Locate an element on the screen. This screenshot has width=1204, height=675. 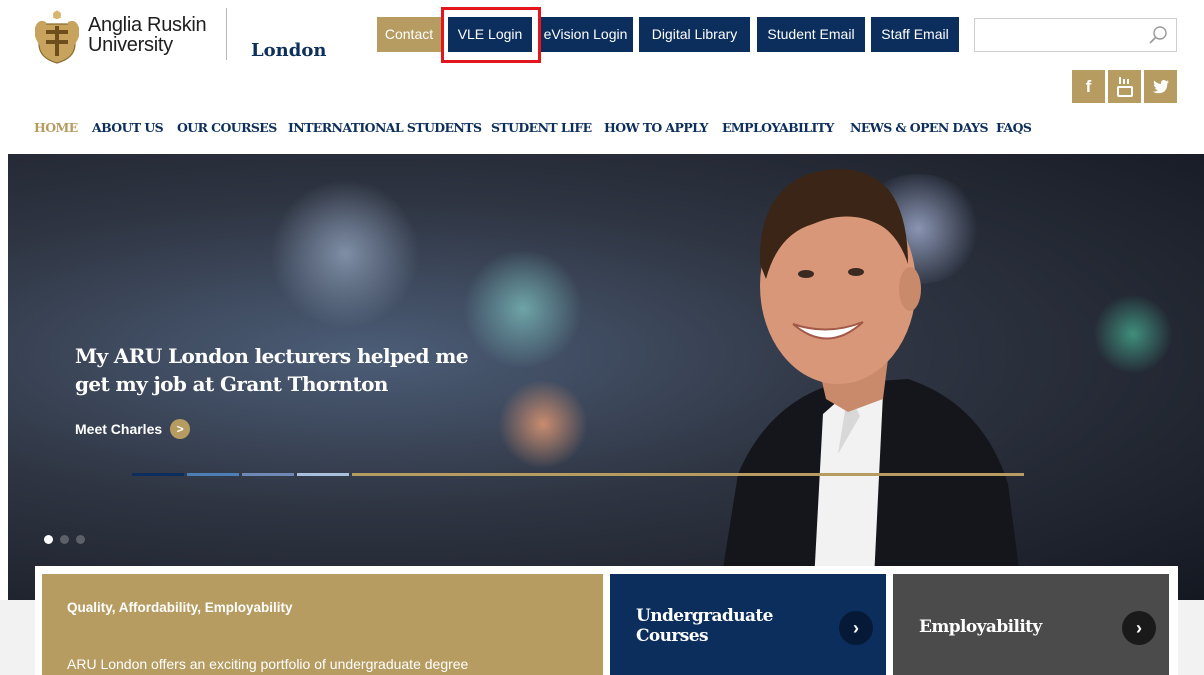
nav-faqs: FAQS is located at coordinates (1014, 127).